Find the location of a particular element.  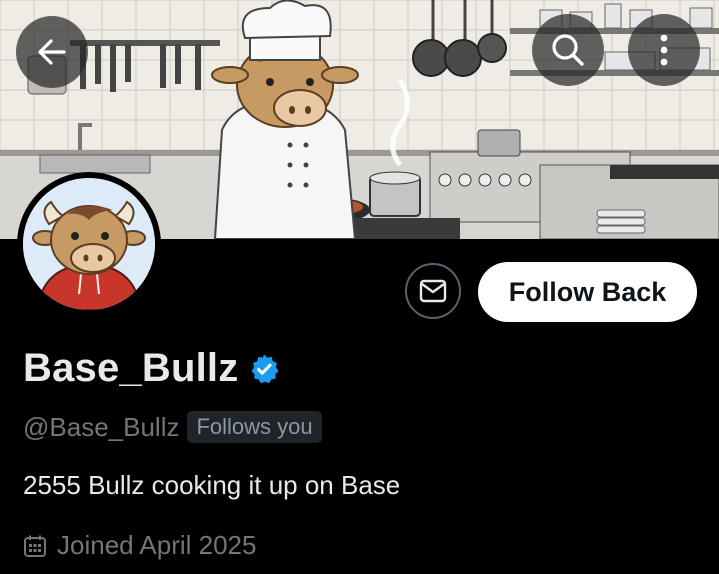

arrow-left-icon is located at coordinates (52, 52).